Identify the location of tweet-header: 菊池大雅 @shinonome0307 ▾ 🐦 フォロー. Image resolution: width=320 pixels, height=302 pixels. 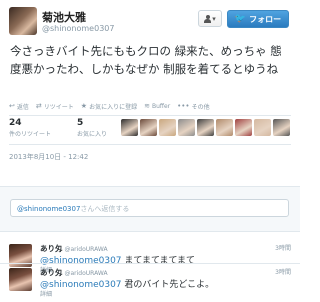
(150, 18).